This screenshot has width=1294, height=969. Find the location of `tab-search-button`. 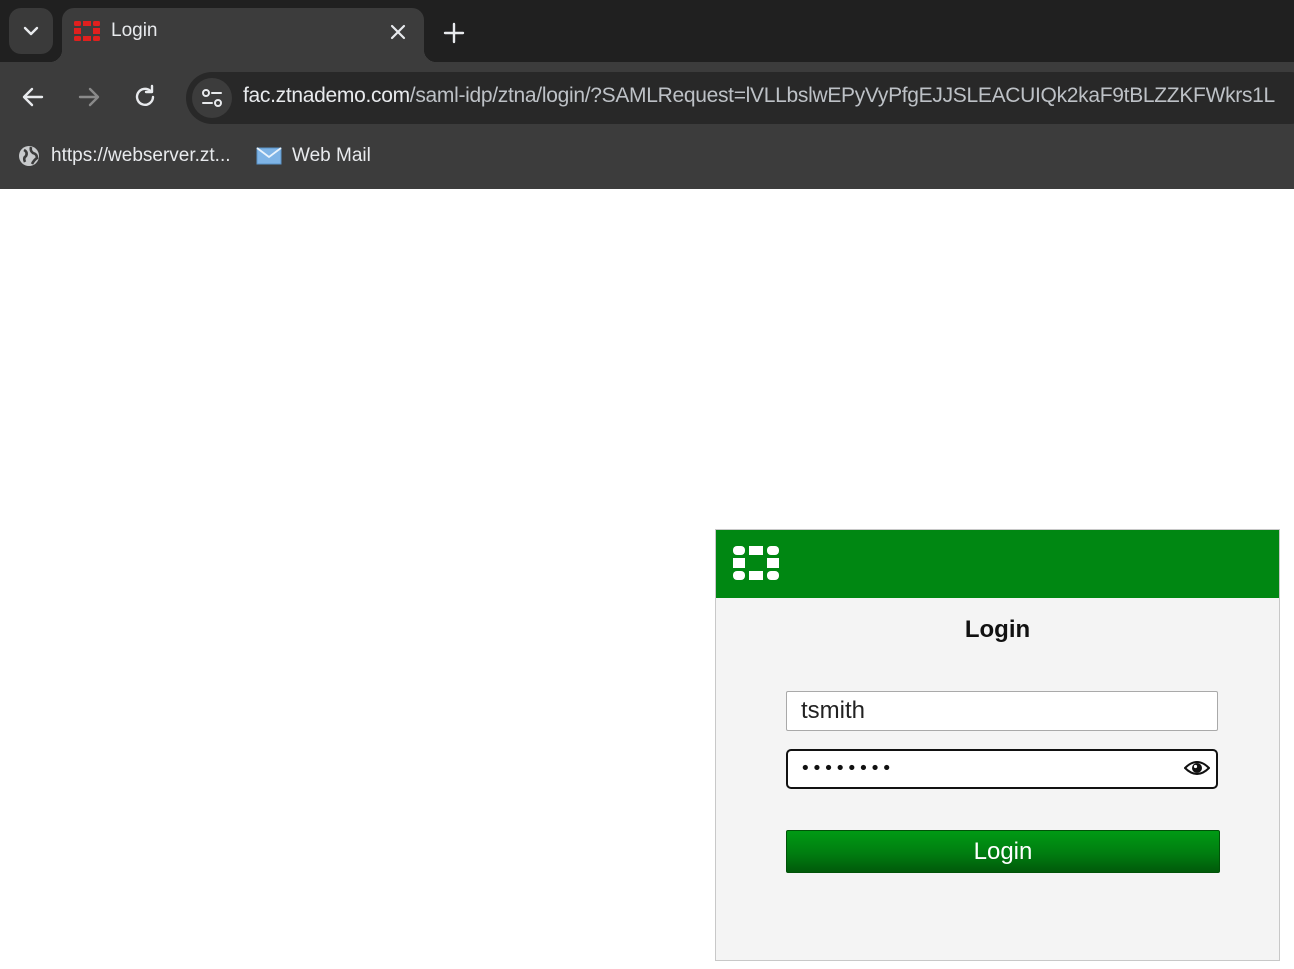

tab-search-button is located at coordinates (31, 31).